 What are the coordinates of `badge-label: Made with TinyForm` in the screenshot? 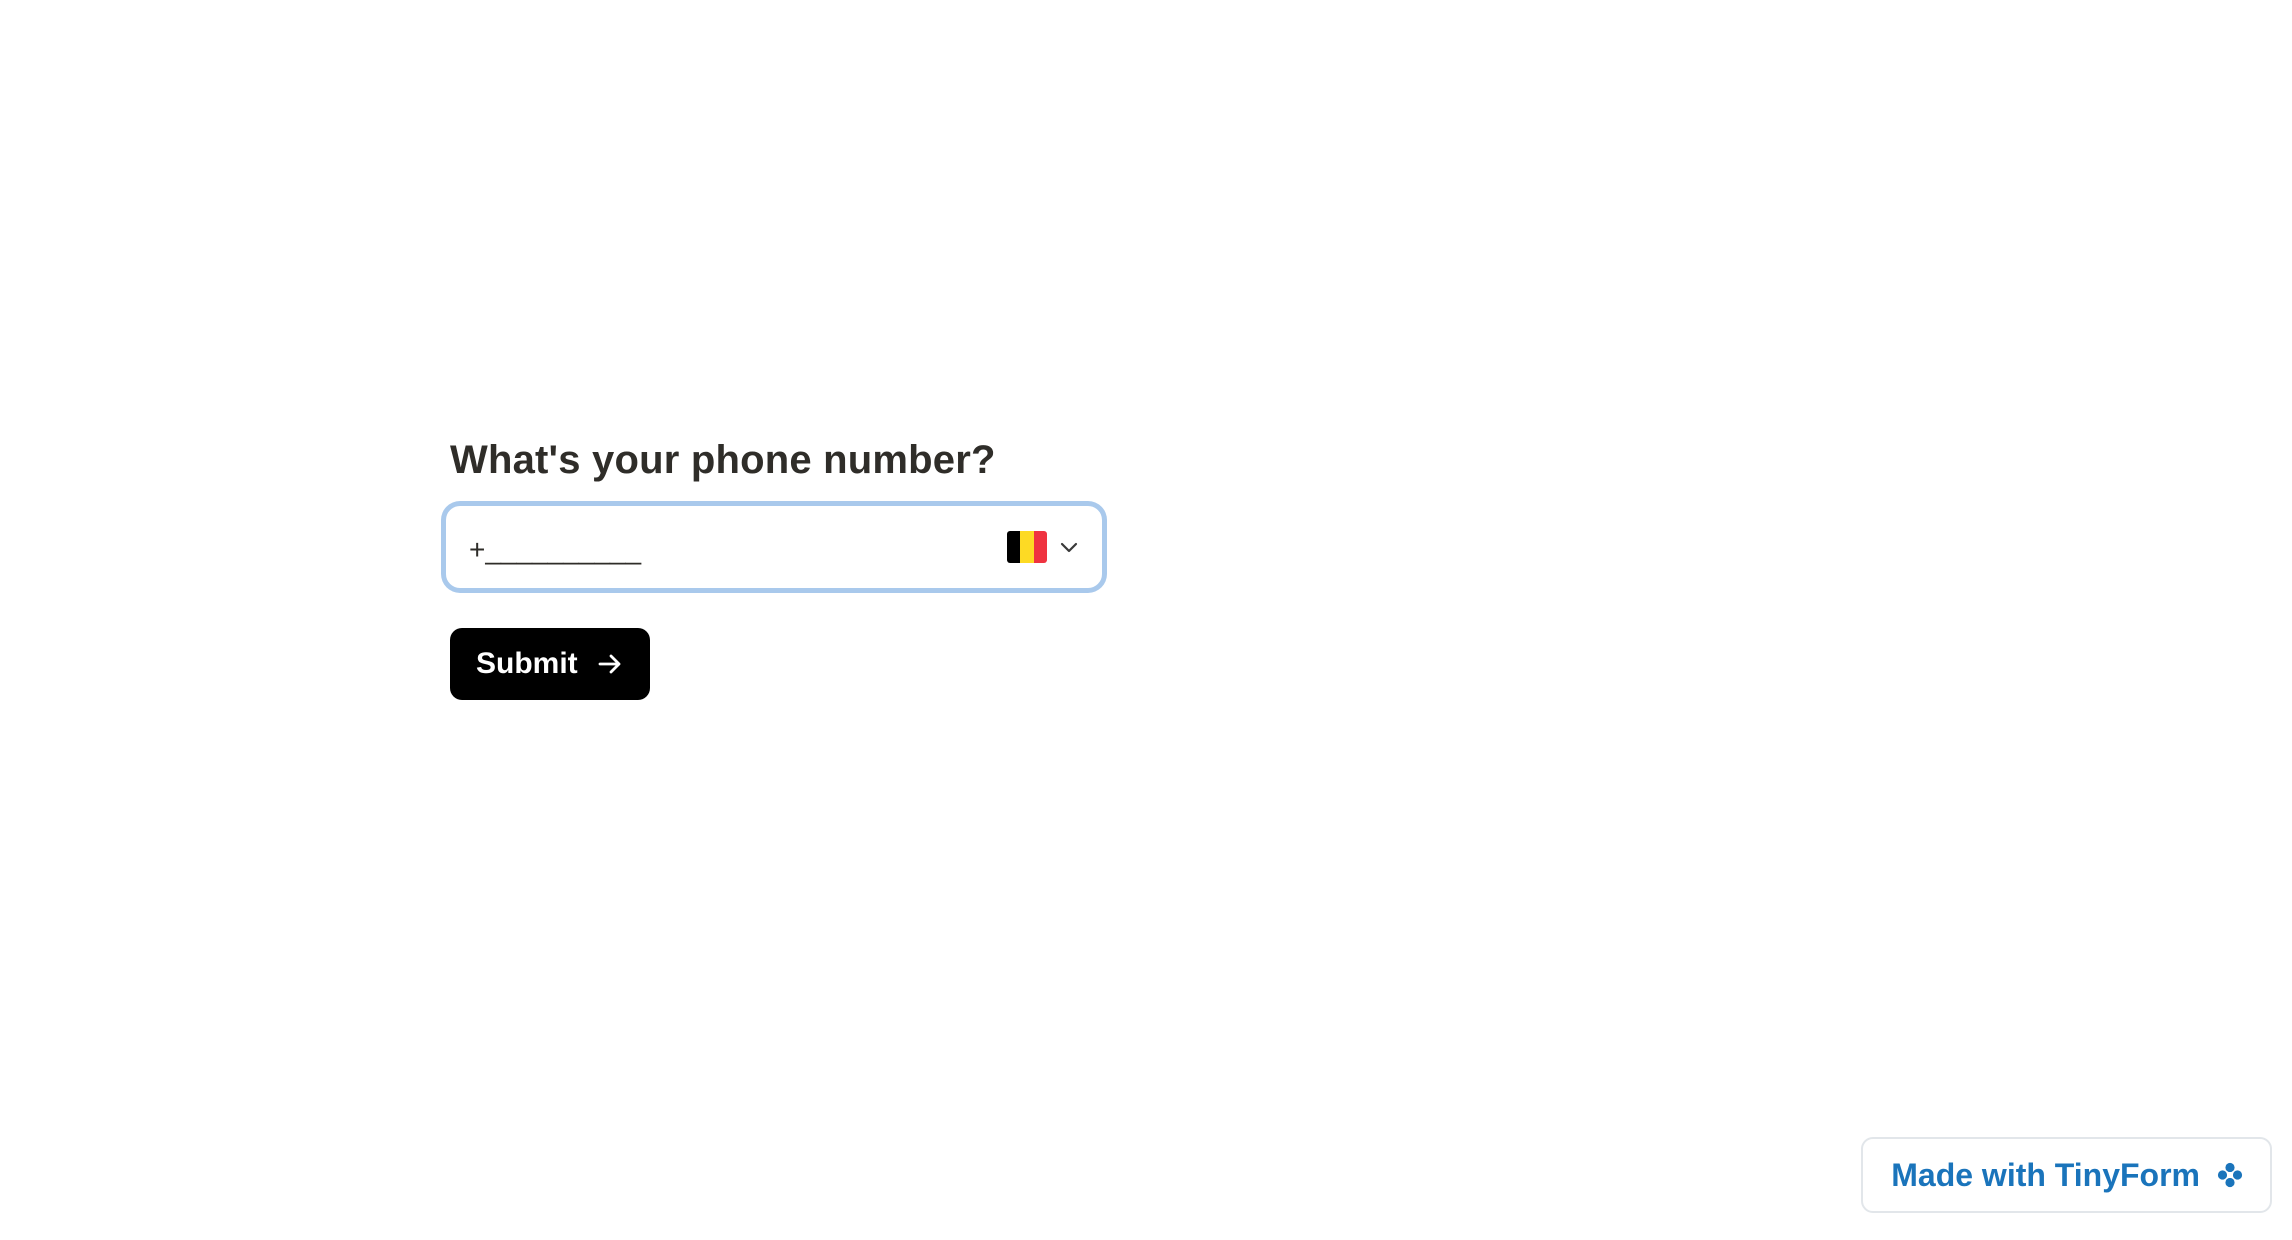 It's located at (2045, 1174).